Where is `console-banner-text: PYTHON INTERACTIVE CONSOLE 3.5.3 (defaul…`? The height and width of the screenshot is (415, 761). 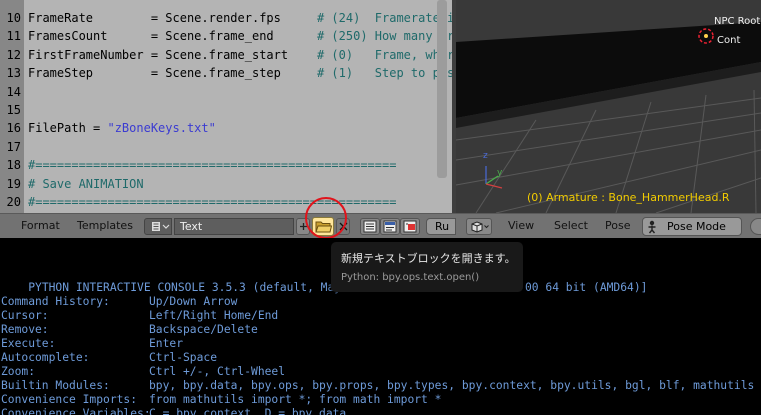 console-banner-text: PYTHON INTERACTIVE CONSOLE 3.5.3 (defaul… is located at coordinates (185, 287).